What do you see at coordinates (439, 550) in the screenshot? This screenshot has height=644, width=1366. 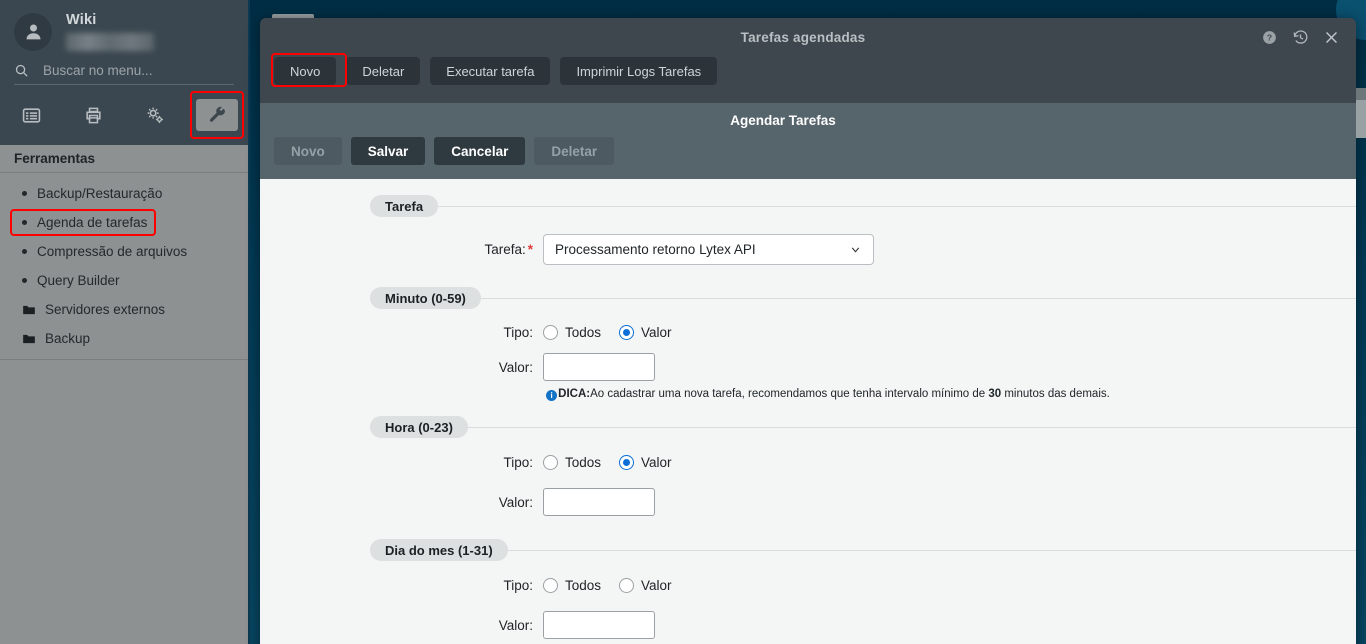 I see `section-pill-label: Dia do mes (1-31)` at bounding box center [439, 550].